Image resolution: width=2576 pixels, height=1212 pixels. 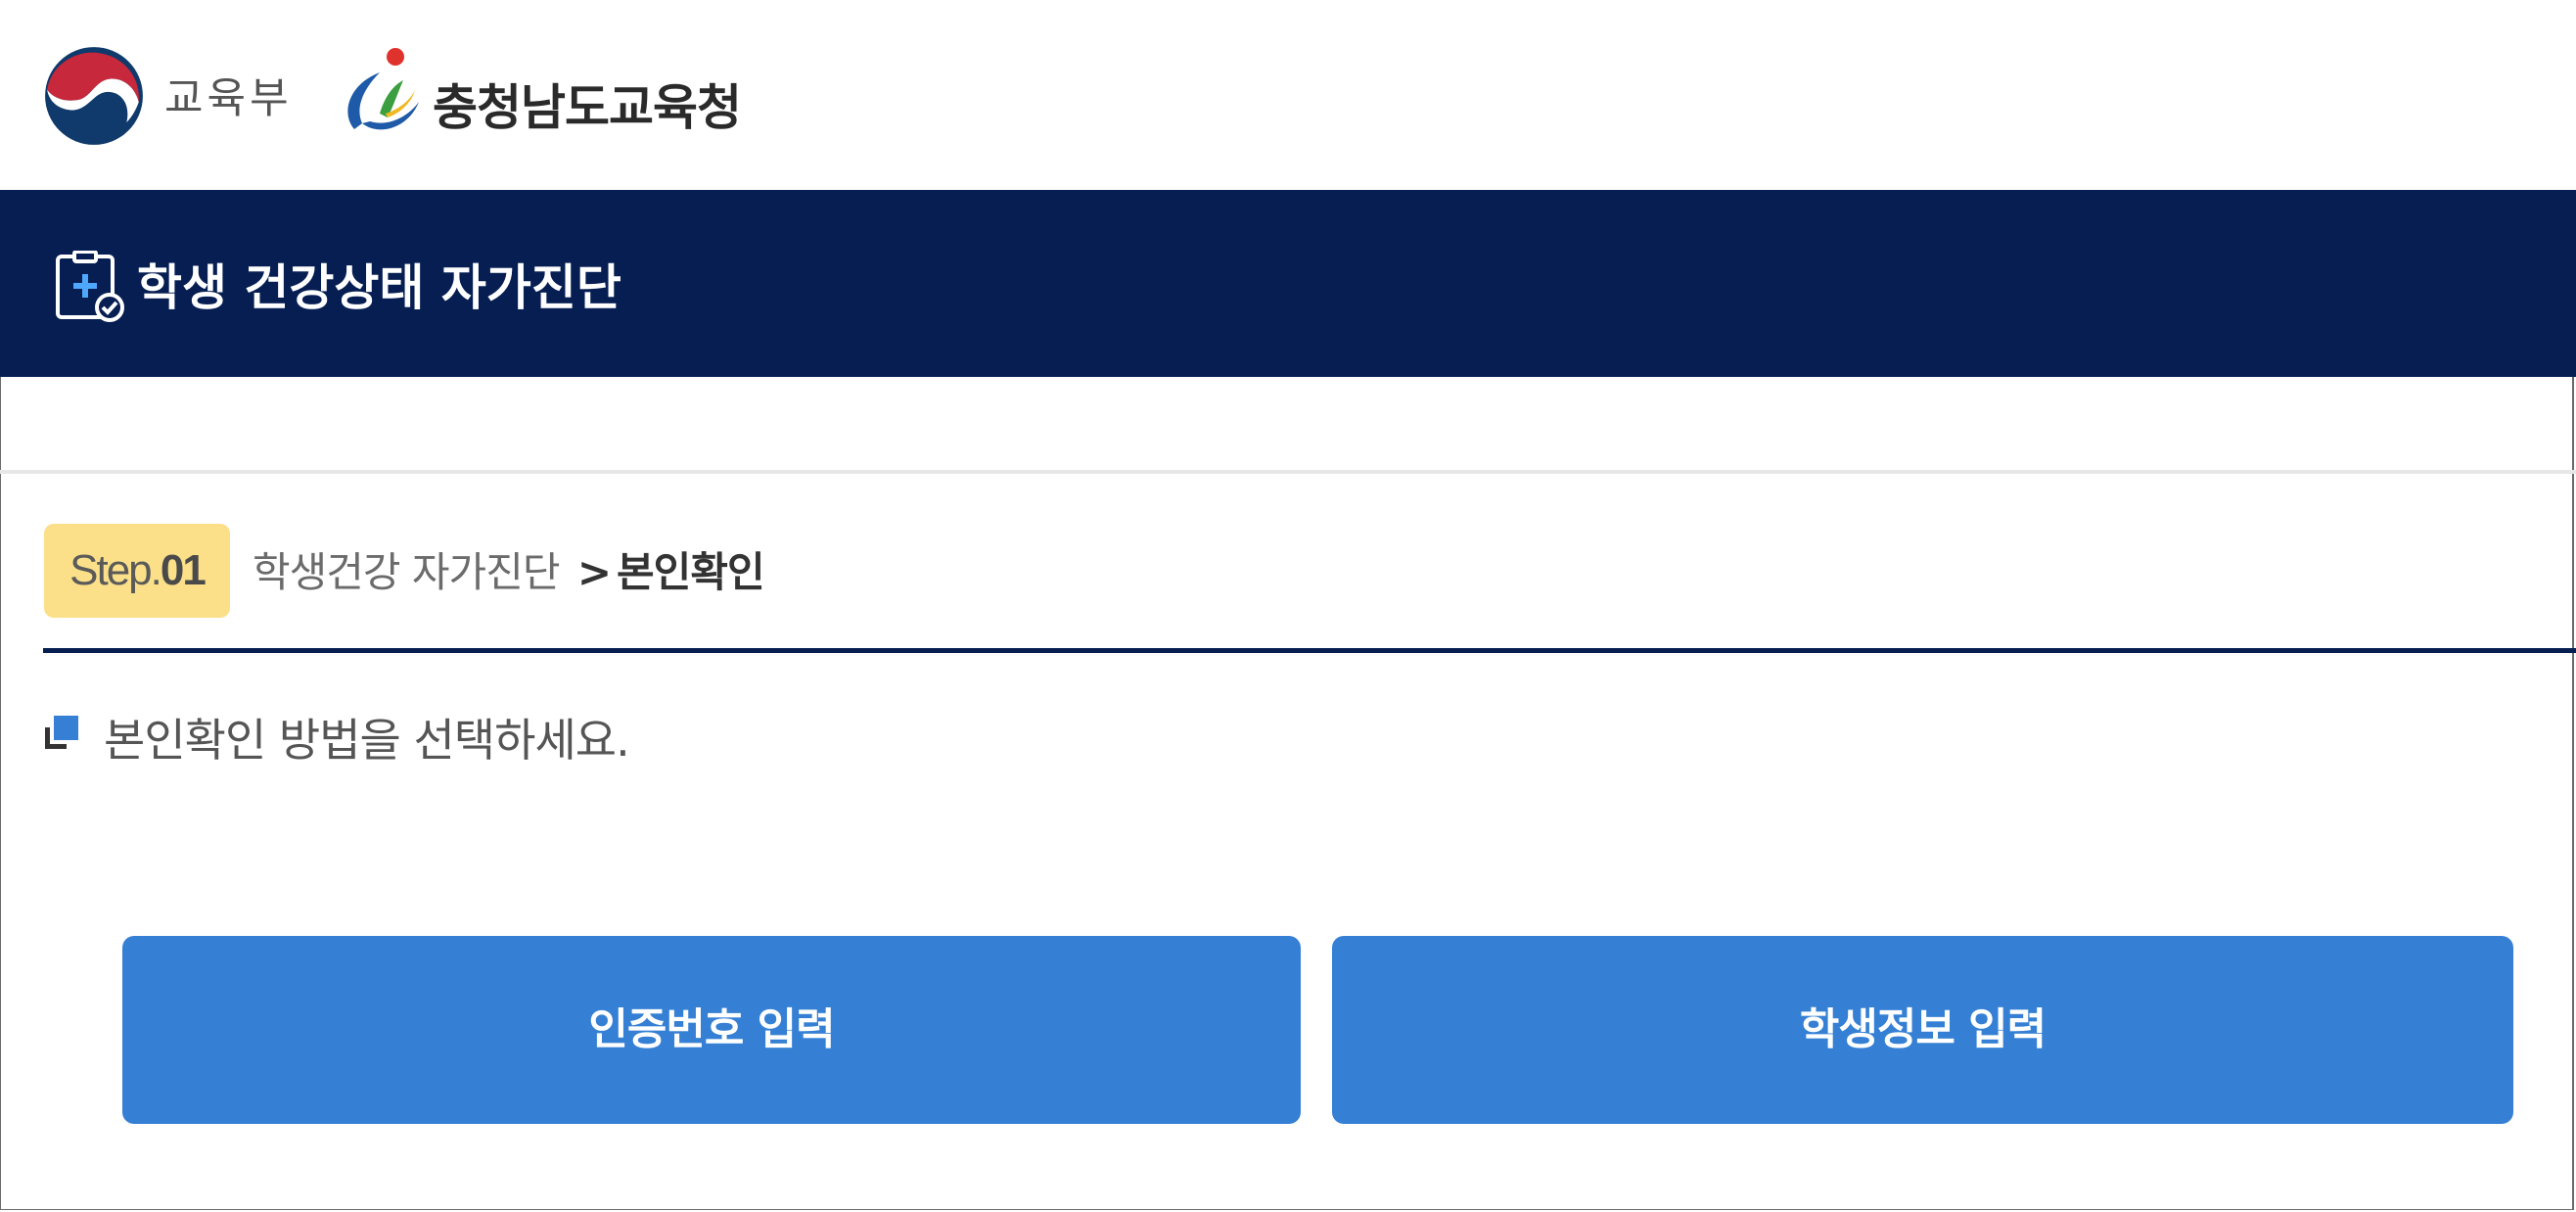 I want to click on office-emblem-icon, so click(x=383, y=89).